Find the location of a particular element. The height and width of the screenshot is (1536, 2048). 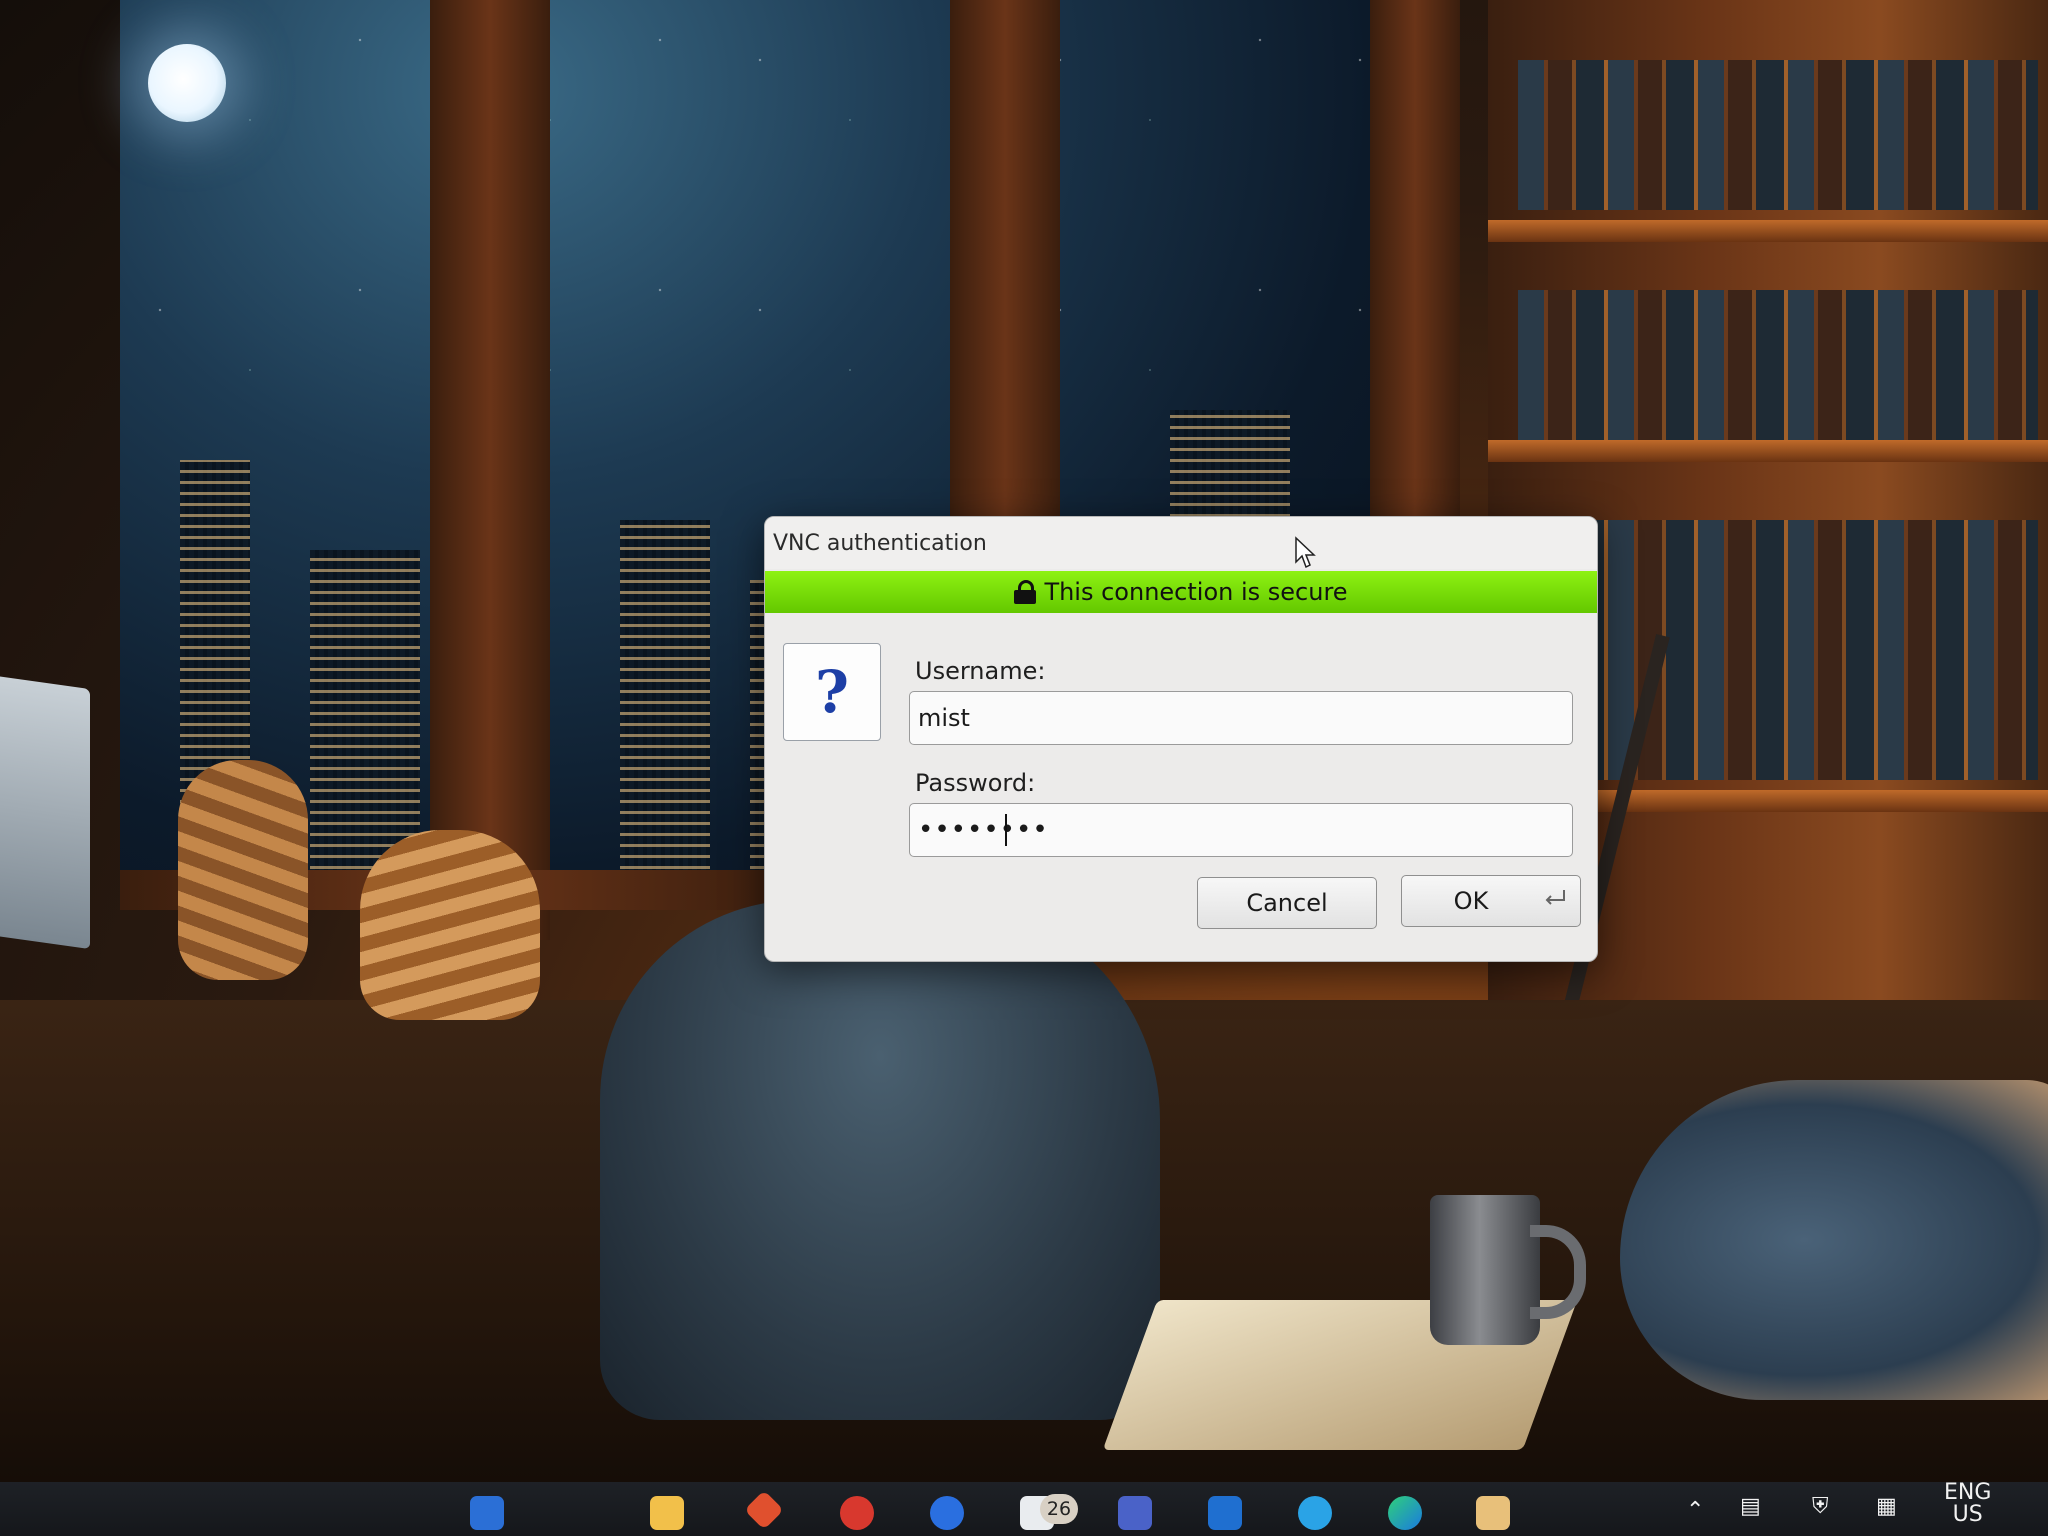

settings-app-icon is located at coordinates (1315, 1513).